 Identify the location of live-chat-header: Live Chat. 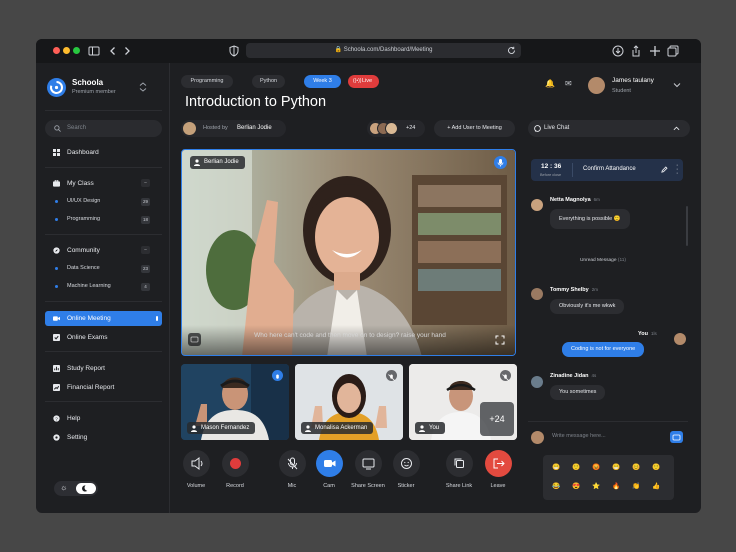
(609, 128).